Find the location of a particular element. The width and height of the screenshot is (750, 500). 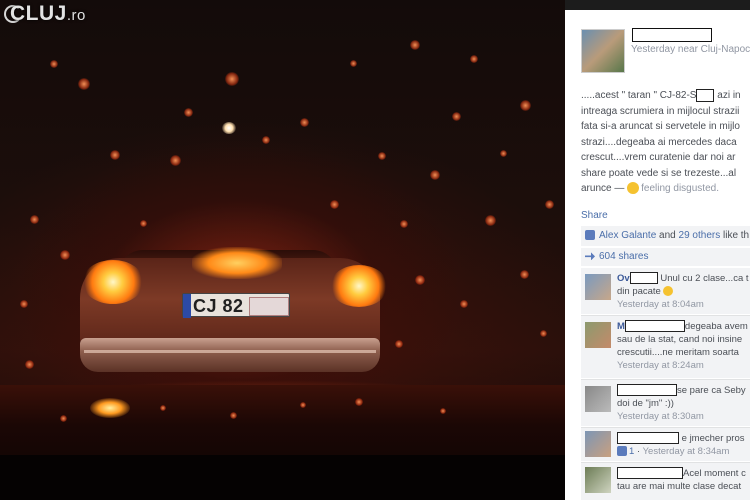

cluj-ro-logo: CLUJ.ro is located at coordinates (50, 15).